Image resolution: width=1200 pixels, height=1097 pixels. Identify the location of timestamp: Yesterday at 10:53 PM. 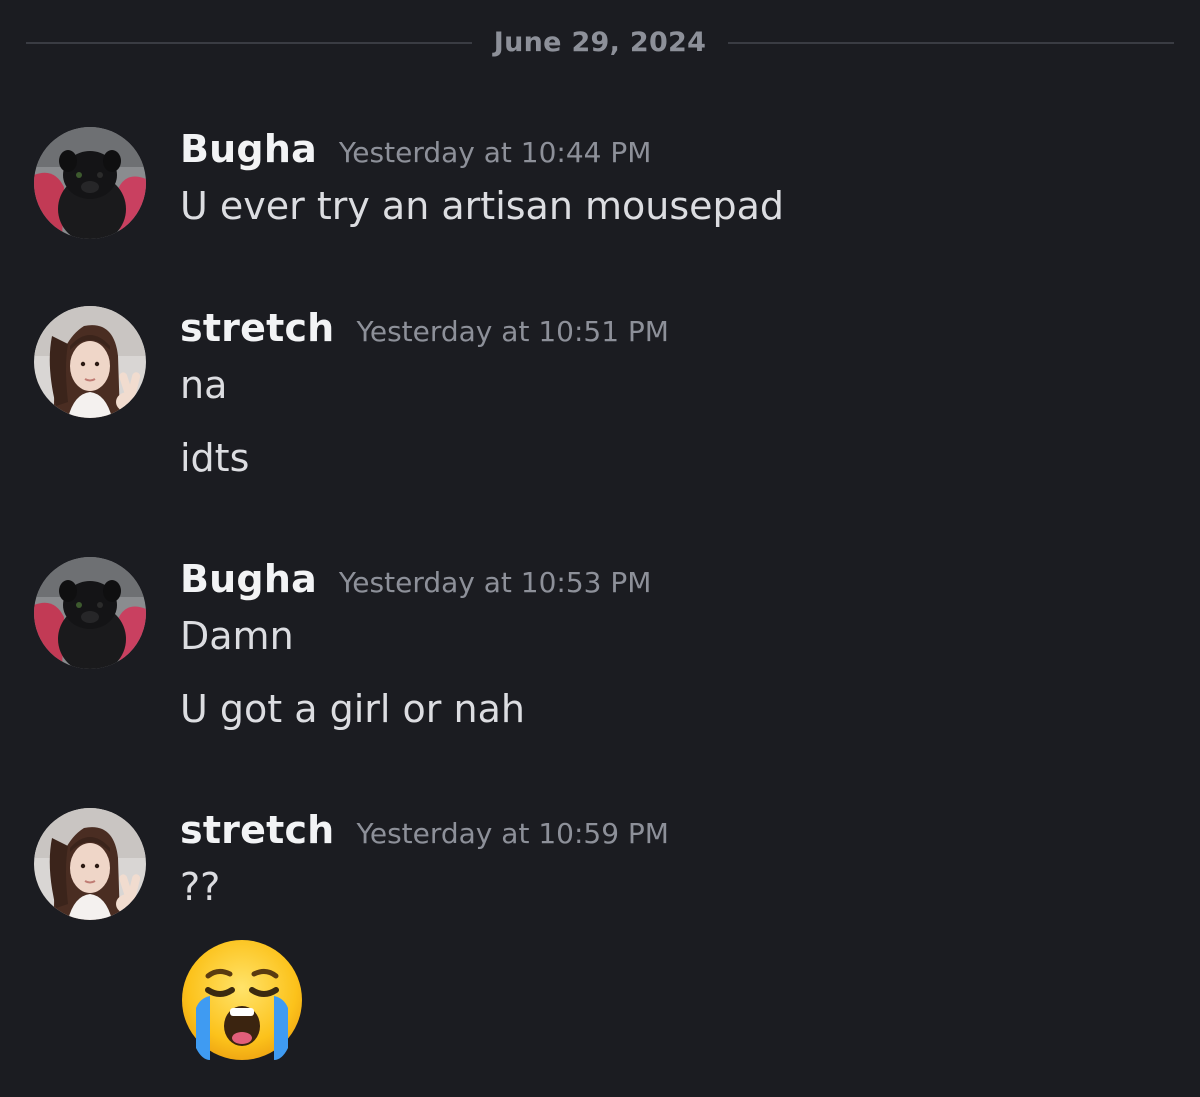
(495, 582).